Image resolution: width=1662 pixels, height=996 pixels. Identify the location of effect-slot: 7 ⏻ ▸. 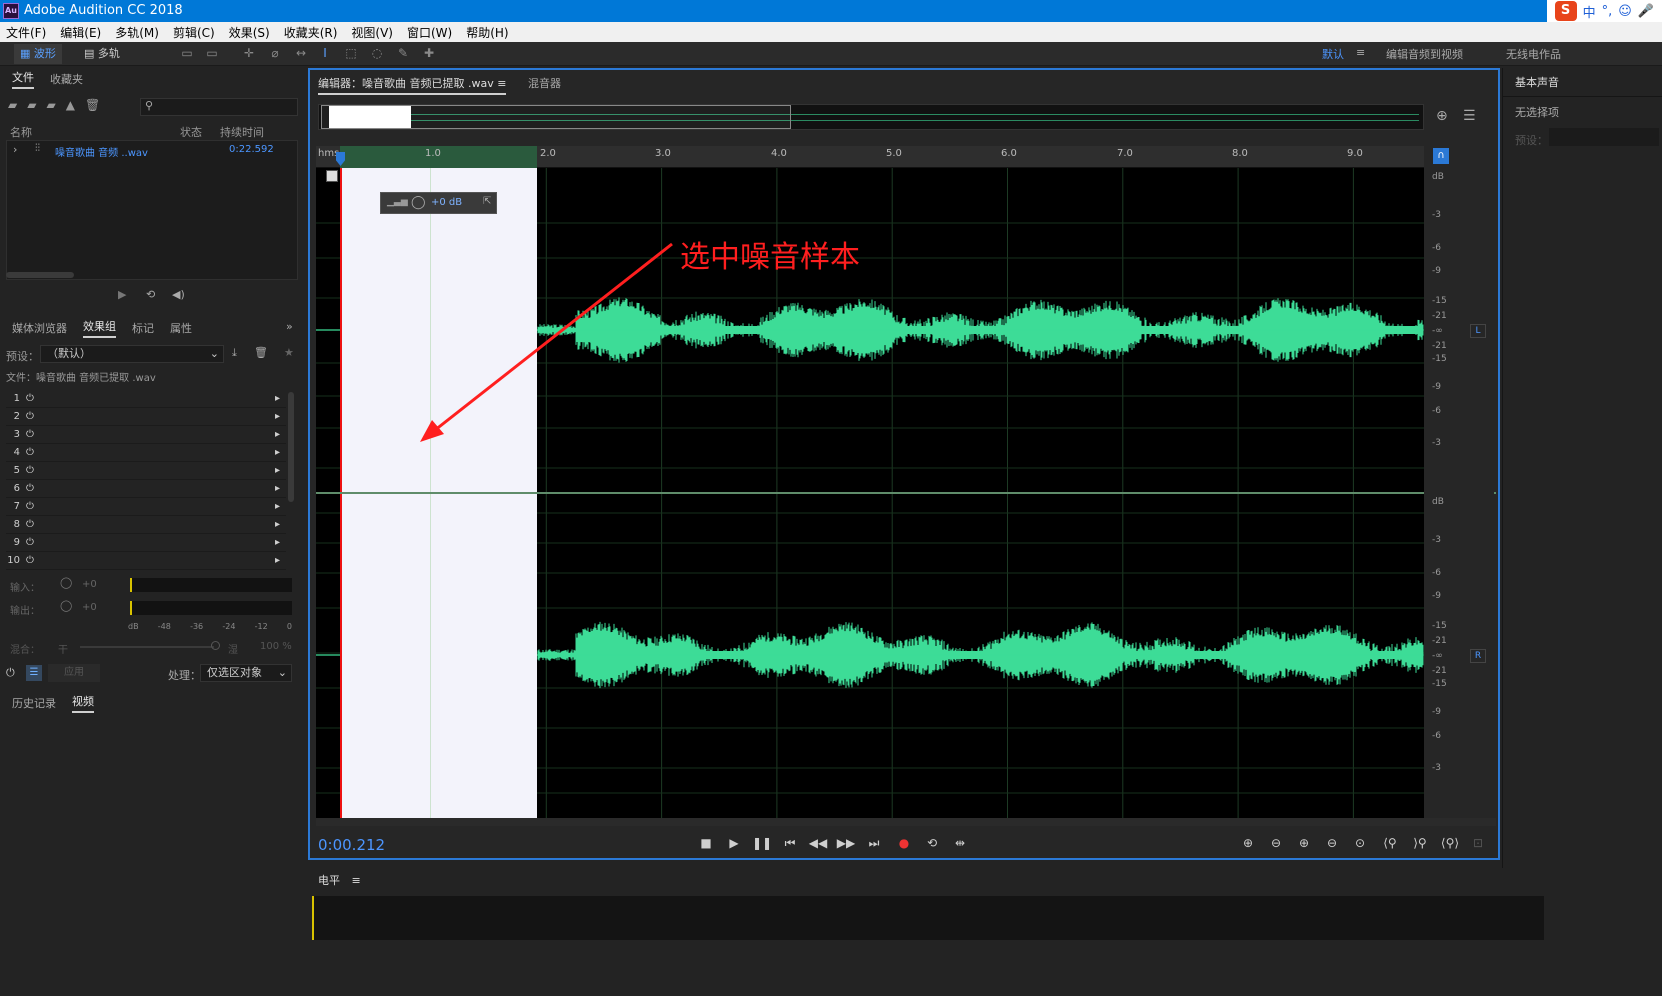
(146, 507).